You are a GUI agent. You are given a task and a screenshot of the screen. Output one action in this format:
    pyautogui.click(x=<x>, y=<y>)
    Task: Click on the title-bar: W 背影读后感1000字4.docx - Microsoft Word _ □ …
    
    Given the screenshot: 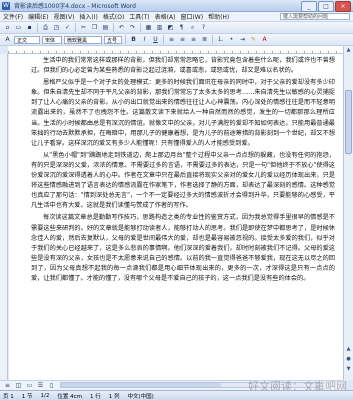 What is the action you would take?
    pyautogui.click(x=176, y=6)
    